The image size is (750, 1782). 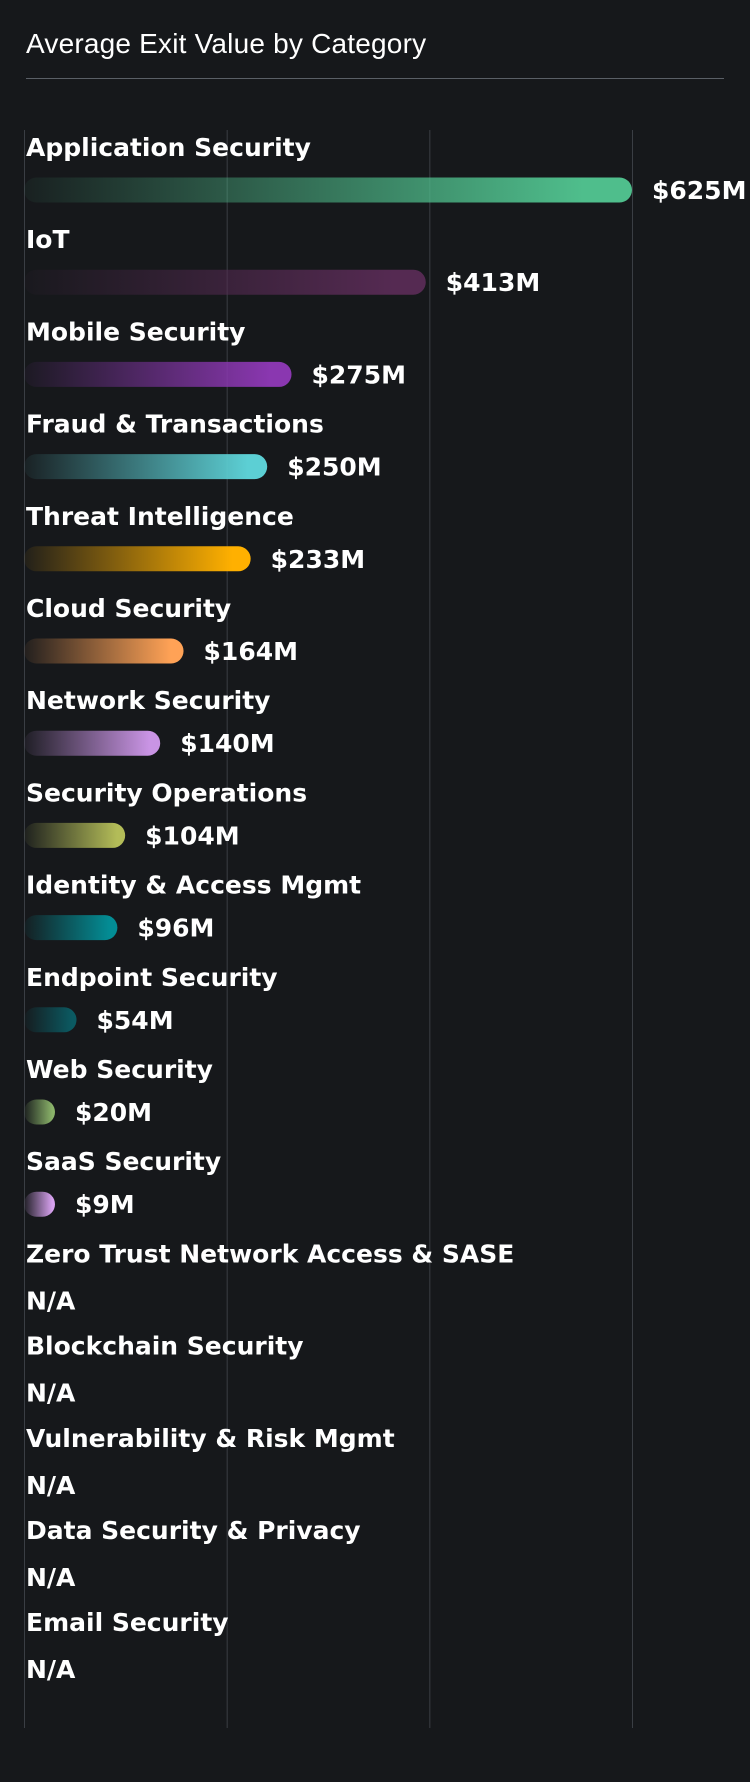 I want to click on value-label: $250M, so click(x=334, y=467).